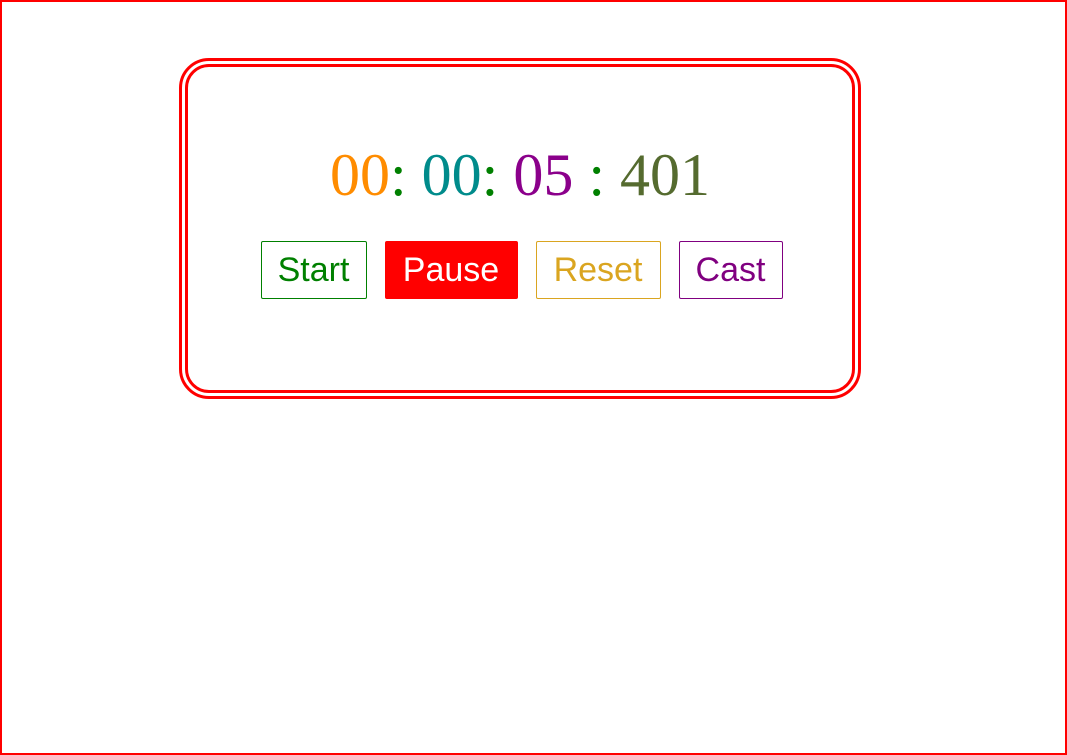  I want to click on milliseconds-value: 401, so click(665, 175).